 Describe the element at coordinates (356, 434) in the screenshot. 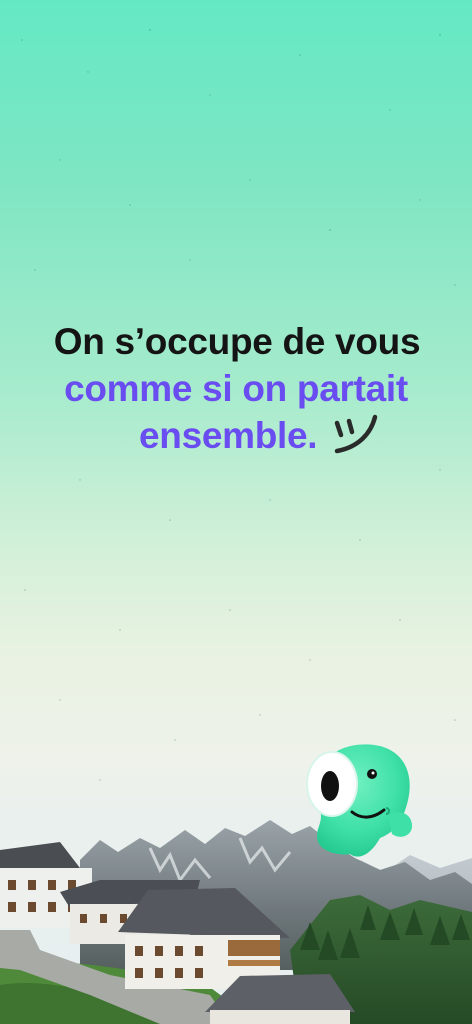

I see `smiley-doodle-icon` at that location.